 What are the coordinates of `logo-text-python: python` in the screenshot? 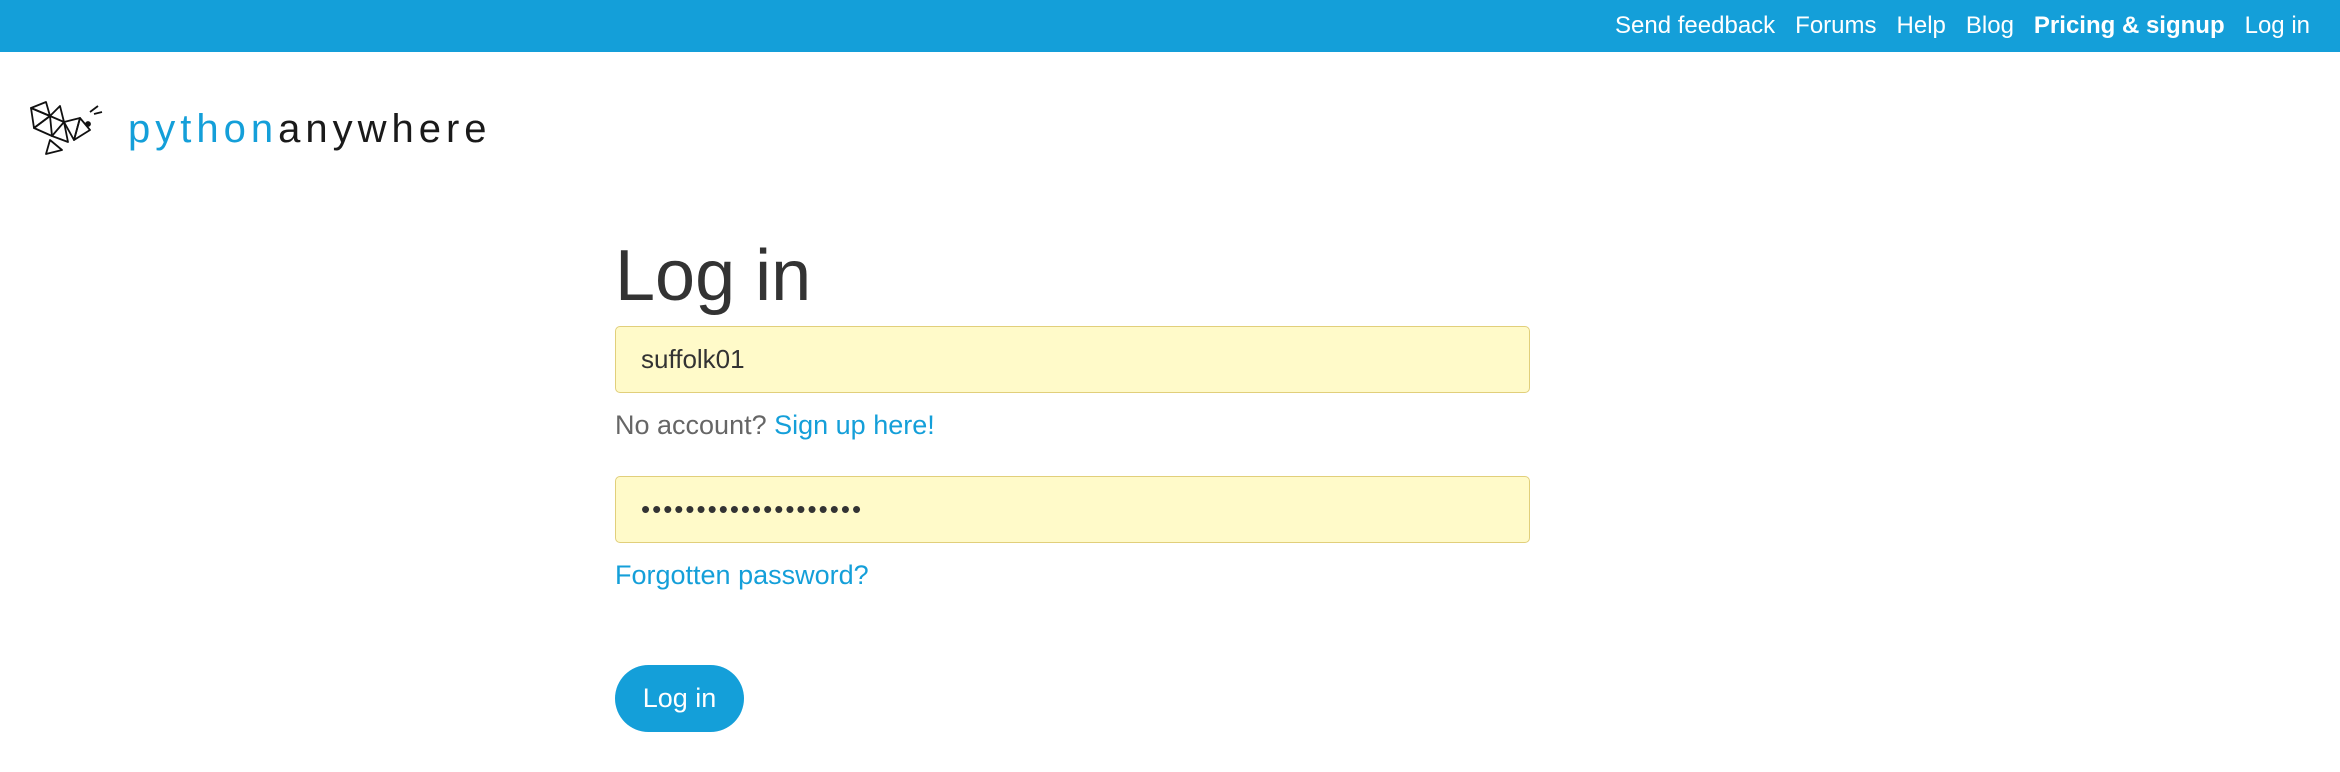 It's located at (203, 128).